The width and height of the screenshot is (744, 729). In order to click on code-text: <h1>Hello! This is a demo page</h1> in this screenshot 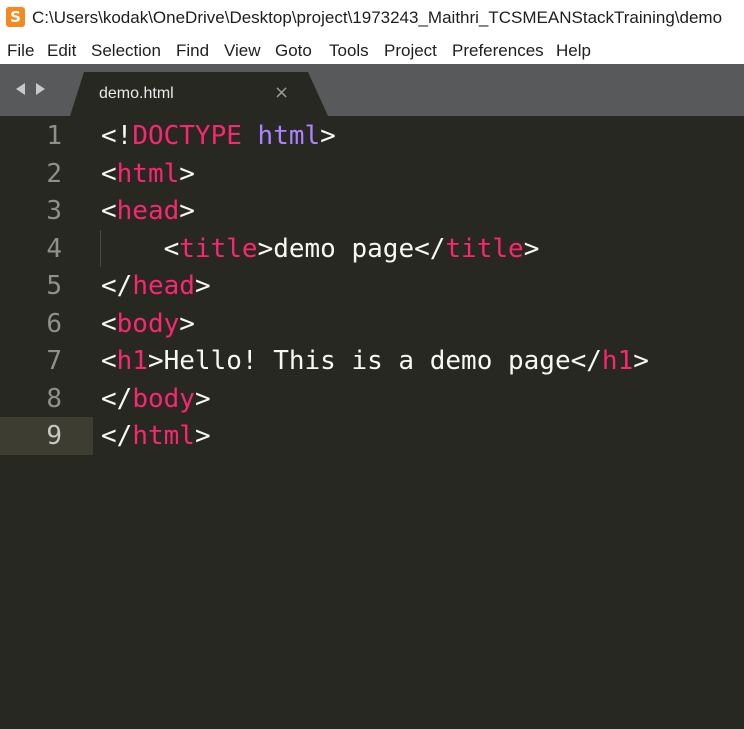, I will do `click(375, 361)`.